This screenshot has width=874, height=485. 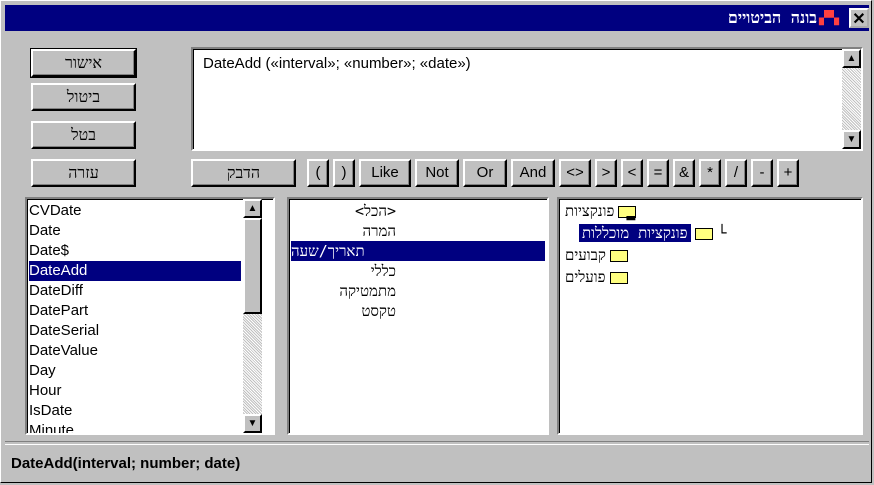 What do you see at coordinates (632, 173) in the screenshot?
I see `operator-button: <` at bounding box center [632, 173].